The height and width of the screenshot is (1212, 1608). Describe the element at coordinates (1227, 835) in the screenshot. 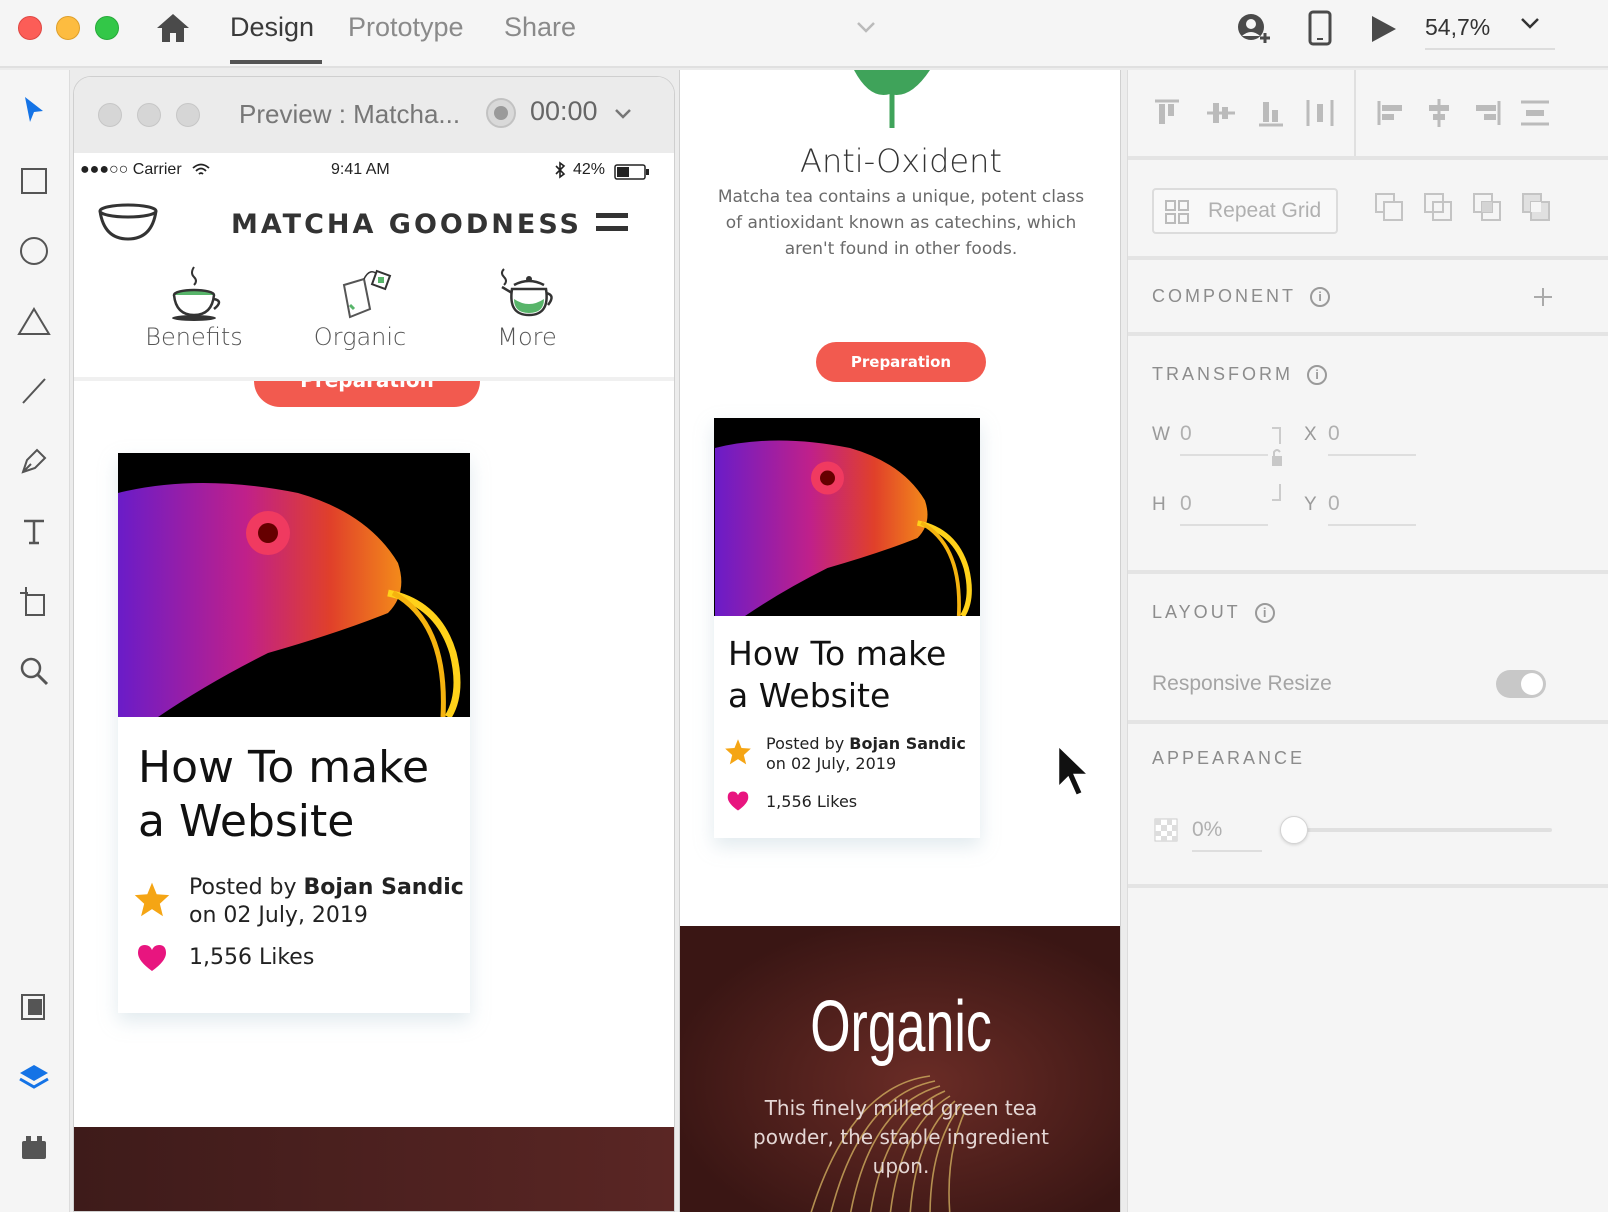

I see `opacity-input: 0%` at that location.